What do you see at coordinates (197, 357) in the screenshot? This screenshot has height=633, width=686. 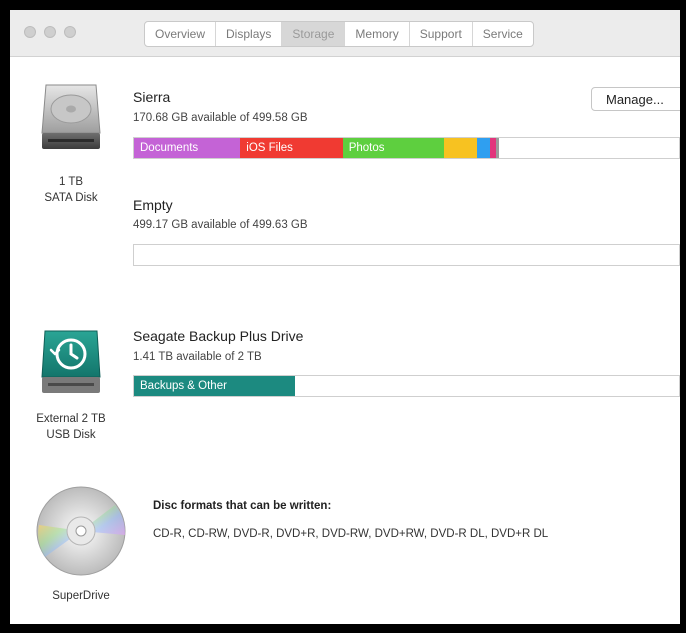 I see `volume-available-seagate: 1.41 TB available of 2 TB` at bounding box center [197, 357].